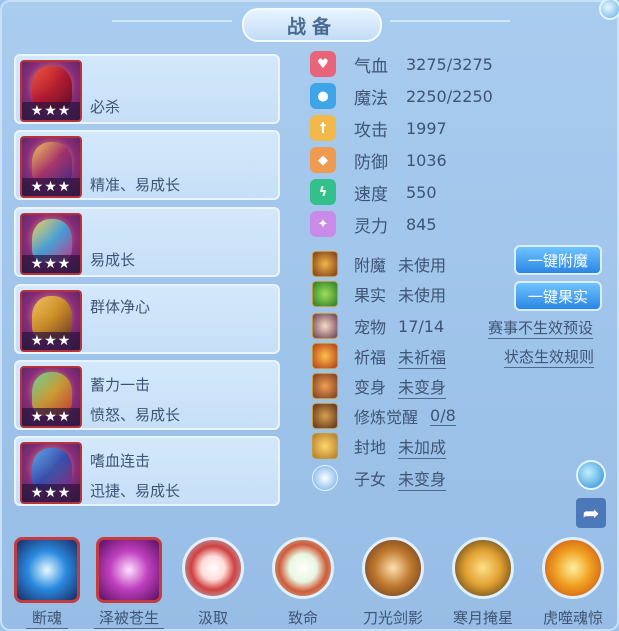 The image size is (619, 631). What do you see at coordinates (51, 397) in the screenshot?
I see `jade-bowl-icon: ★★★` at bounding box center [51, 397].